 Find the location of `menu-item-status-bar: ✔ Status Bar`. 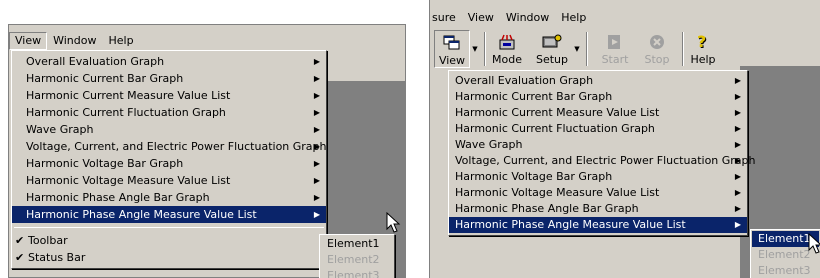

menu-item-status-bar: ✔ Status Bar is located at coordinates (169, 257).